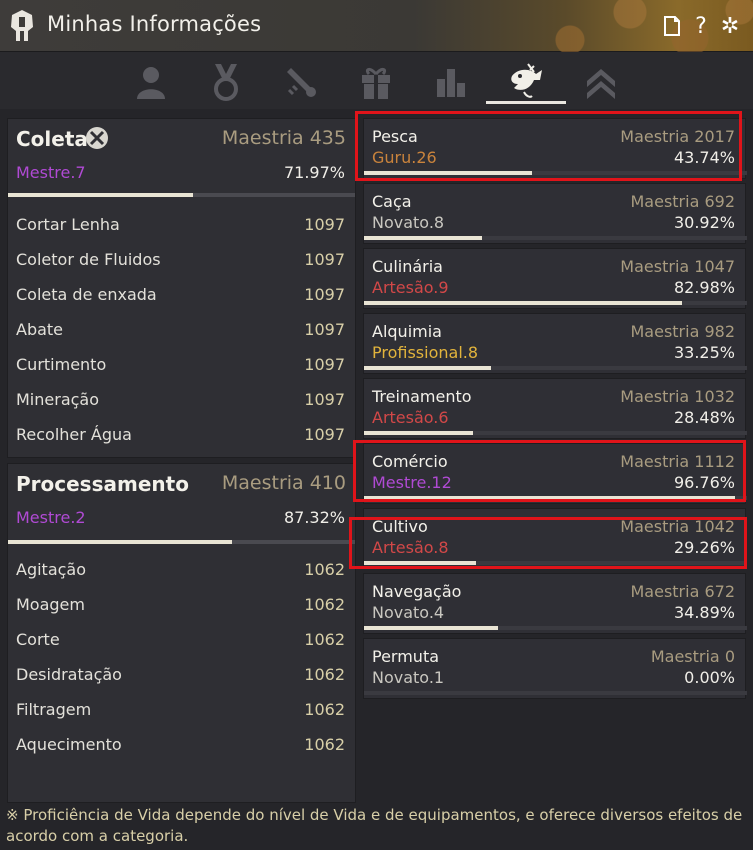  Describe the element at coordinates (61, 364) in the screenshot. I see `skill-row-name: Curtimento` at that location.